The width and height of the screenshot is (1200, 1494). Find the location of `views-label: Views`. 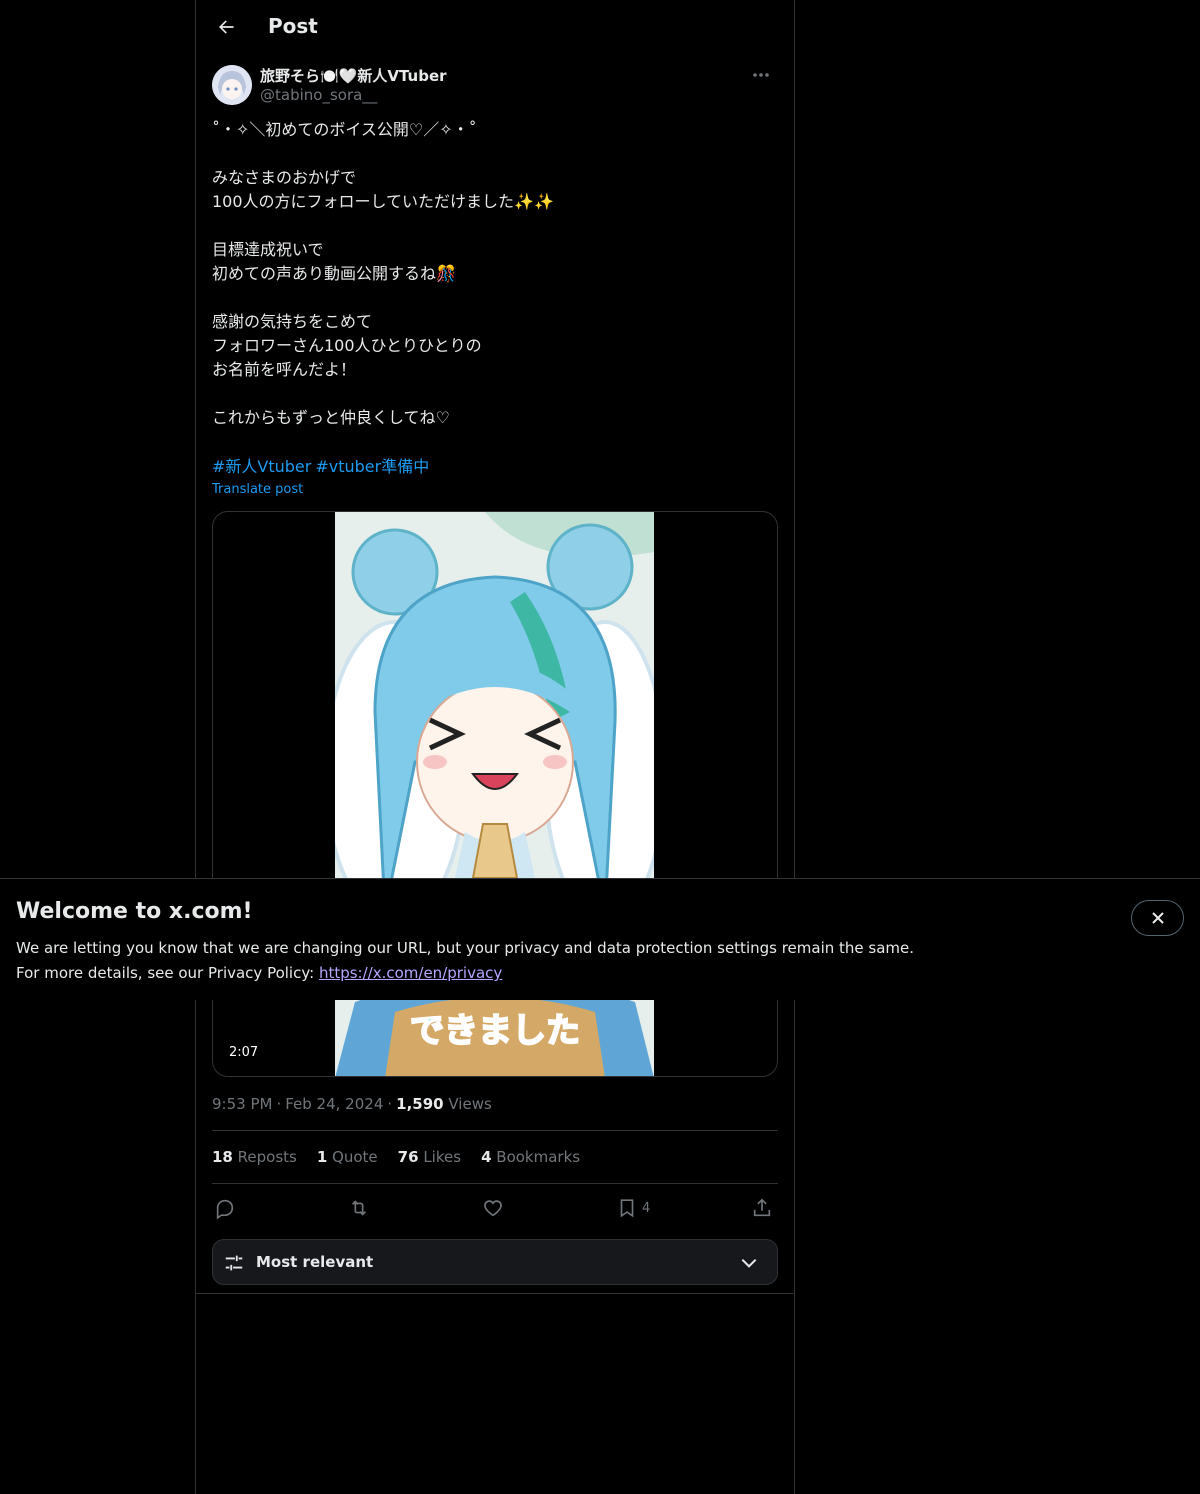

views-label: Views is located at coordinates (470, 1104).